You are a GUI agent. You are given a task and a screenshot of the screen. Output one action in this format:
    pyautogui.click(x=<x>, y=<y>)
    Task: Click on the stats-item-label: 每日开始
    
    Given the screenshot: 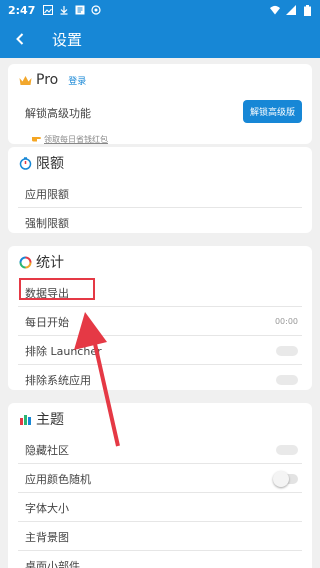 What is the action you would take?
    pyautogui.click(x=47, y=322)
    